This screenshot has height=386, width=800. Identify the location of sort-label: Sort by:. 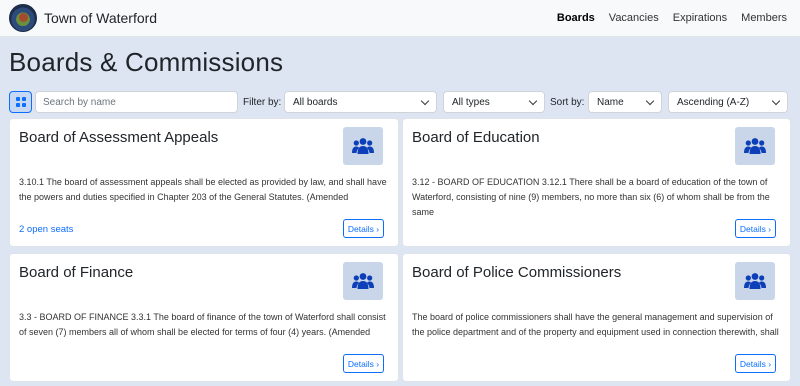
(567, 102).